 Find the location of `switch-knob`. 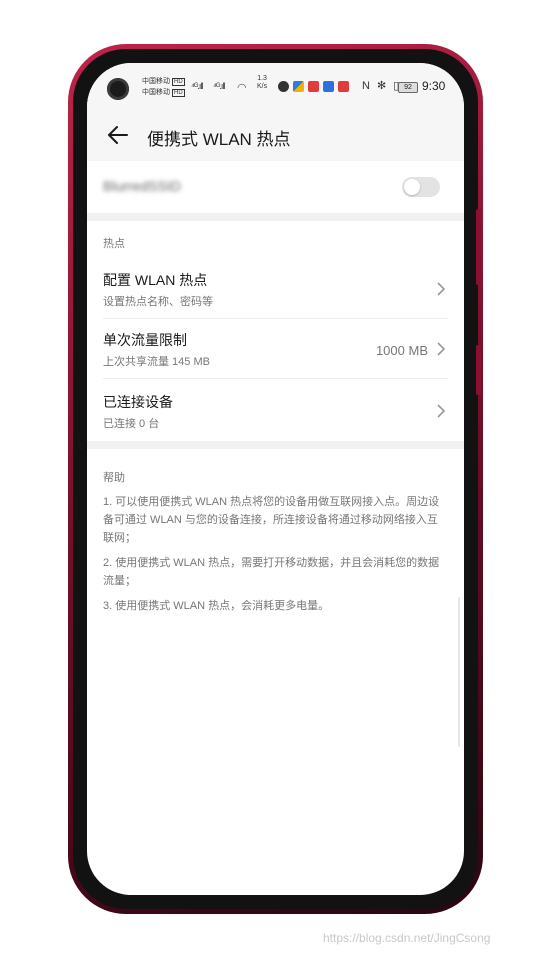

switch-knob is located at coordinates (412, 187).